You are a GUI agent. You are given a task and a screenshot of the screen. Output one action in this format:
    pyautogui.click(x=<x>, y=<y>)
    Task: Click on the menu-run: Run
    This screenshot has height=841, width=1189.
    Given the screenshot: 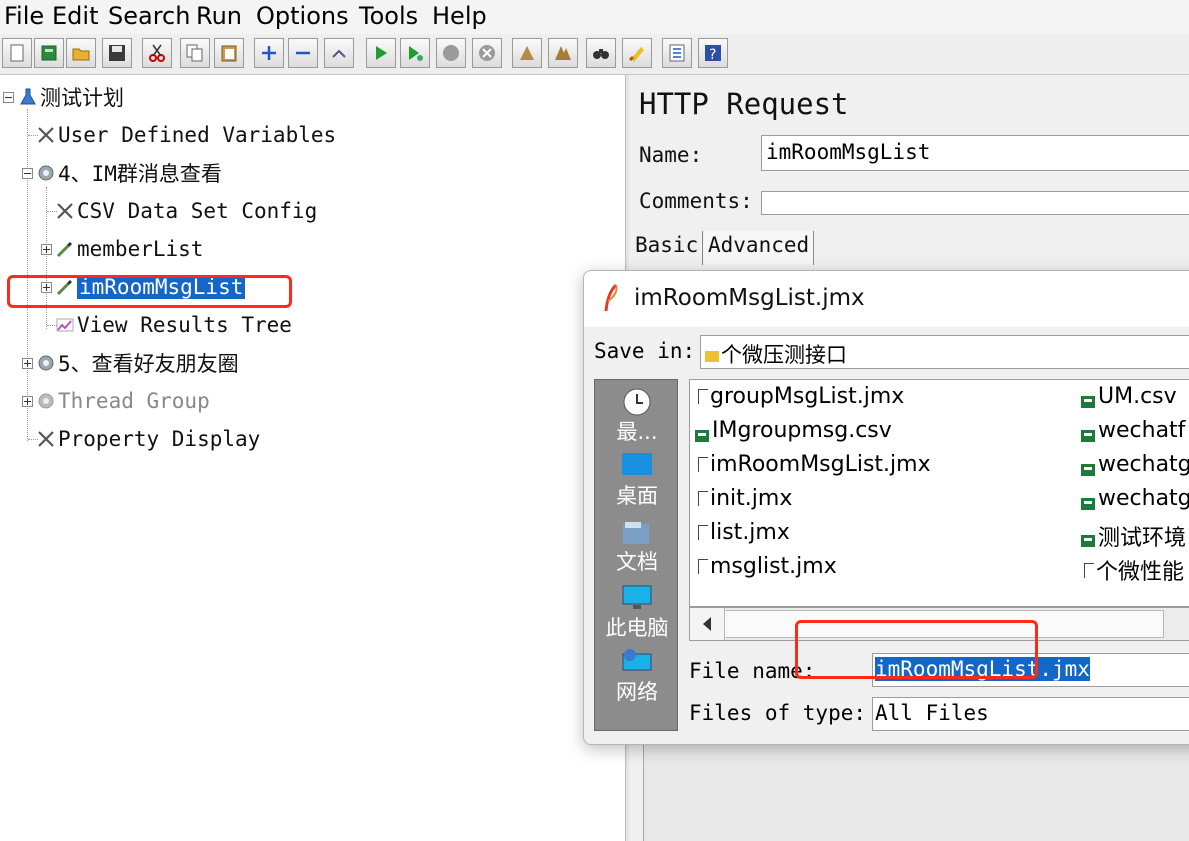 What is the action you would take?
    pyautogui.click(x=219, y=16)
    